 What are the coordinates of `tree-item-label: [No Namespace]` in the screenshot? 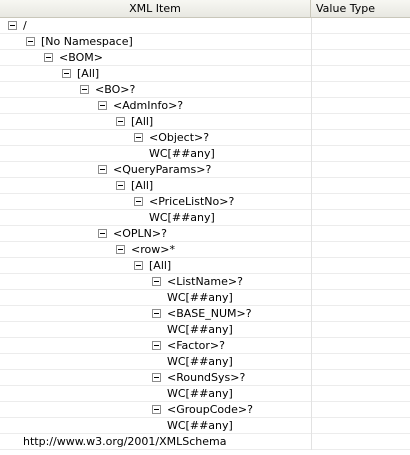 It's located at (87, 42).